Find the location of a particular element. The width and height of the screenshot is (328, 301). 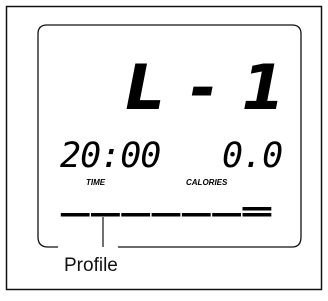

calories-label: CALORIES is located at coordinates (207, 182).